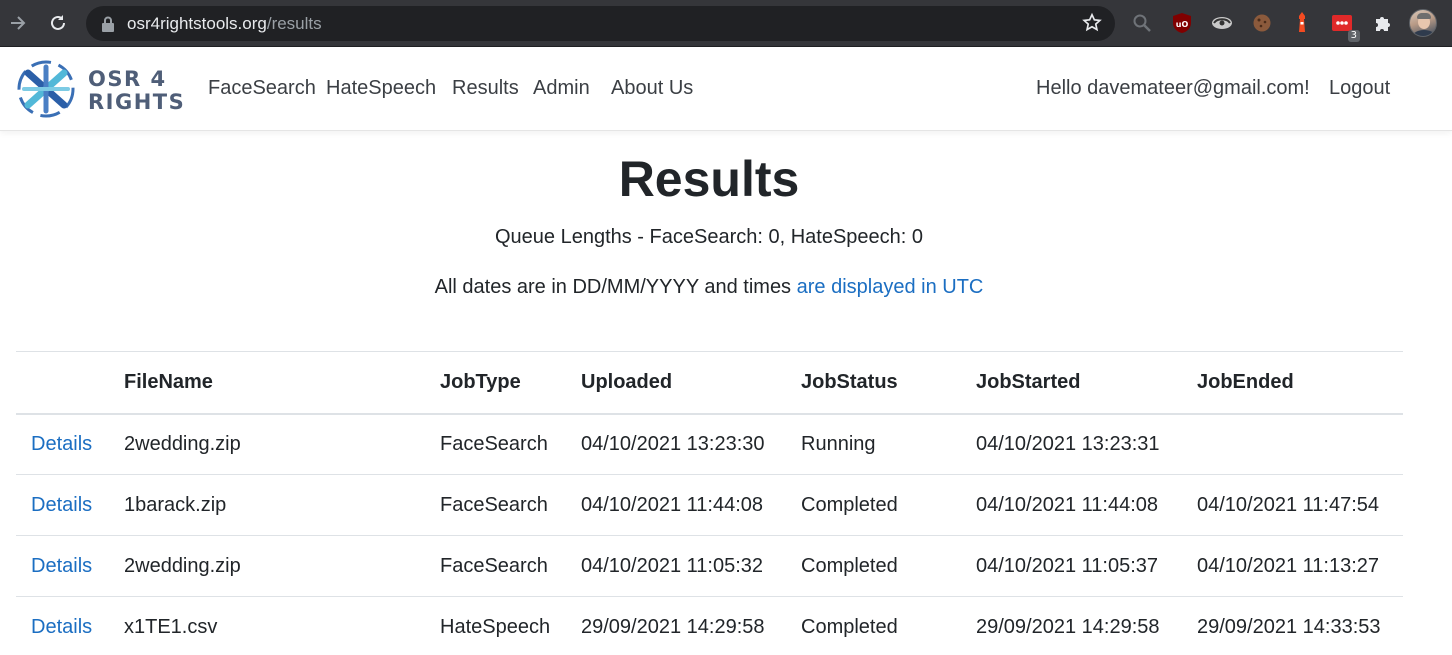 This screenshot has width=1452, height=655. I want to click on brand-name: OSR 4 RIGHTS, so click(136, 91).